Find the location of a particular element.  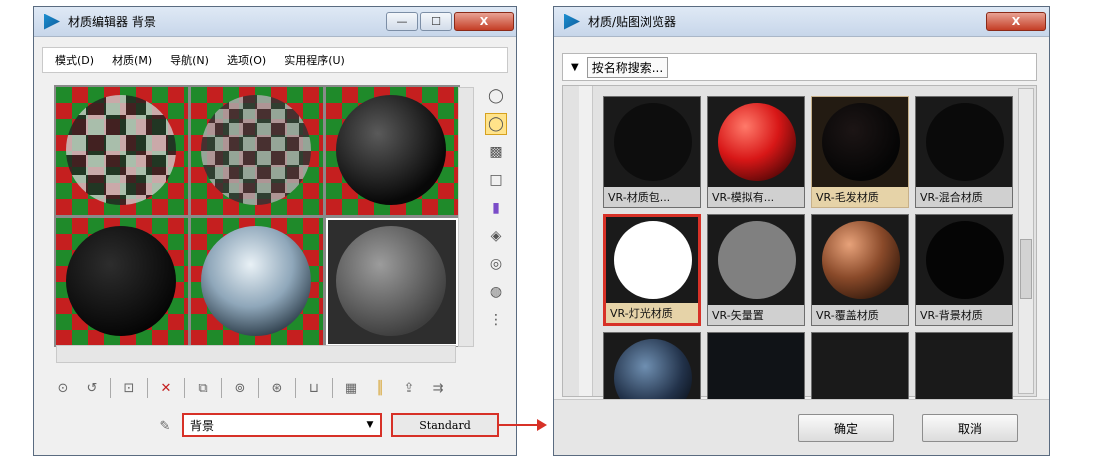

editor-titlebar: 材质编辑器 背景 — ☐ X is located at coordinates (275, 22).